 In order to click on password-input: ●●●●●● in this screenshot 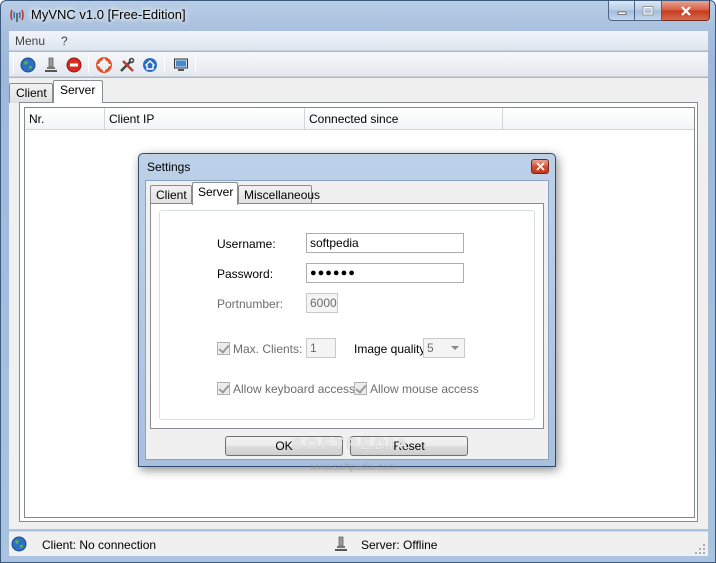, I will do `click(385, 273)`.